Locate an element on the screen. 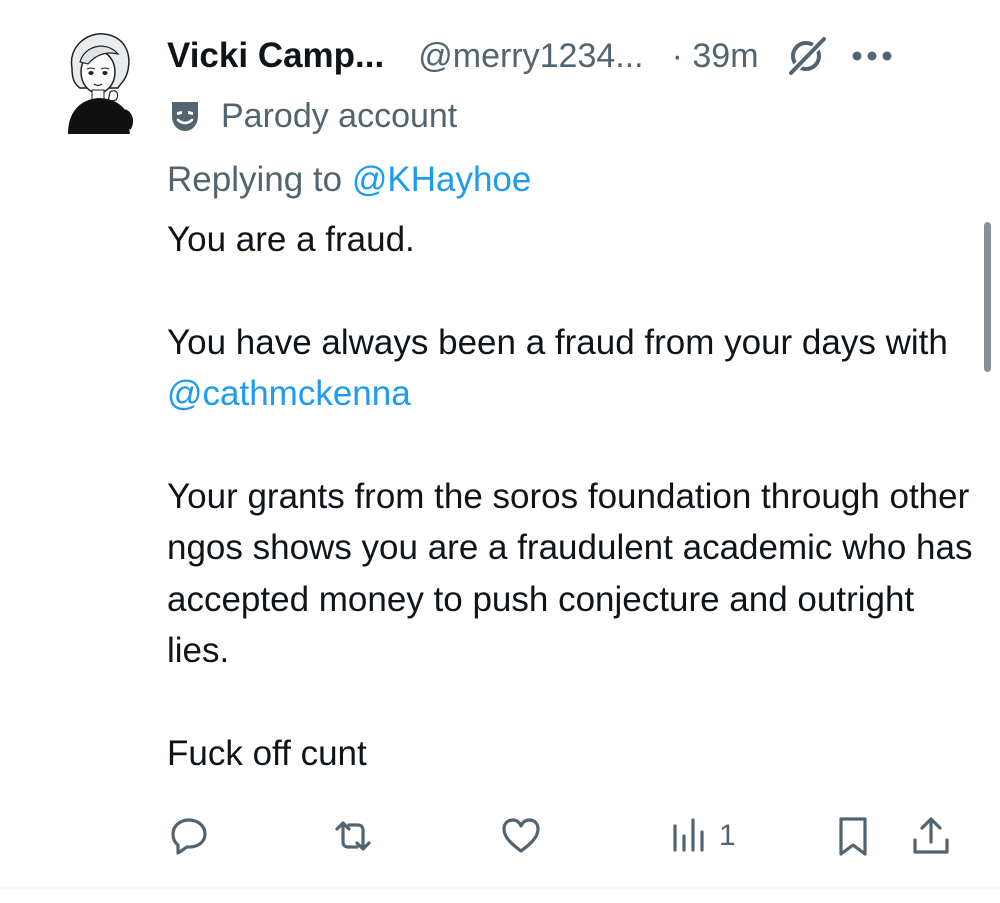 The image size is (1000, 903). replying-to-line: Replying to @KHayhoe is located at coordinates (349, 180).